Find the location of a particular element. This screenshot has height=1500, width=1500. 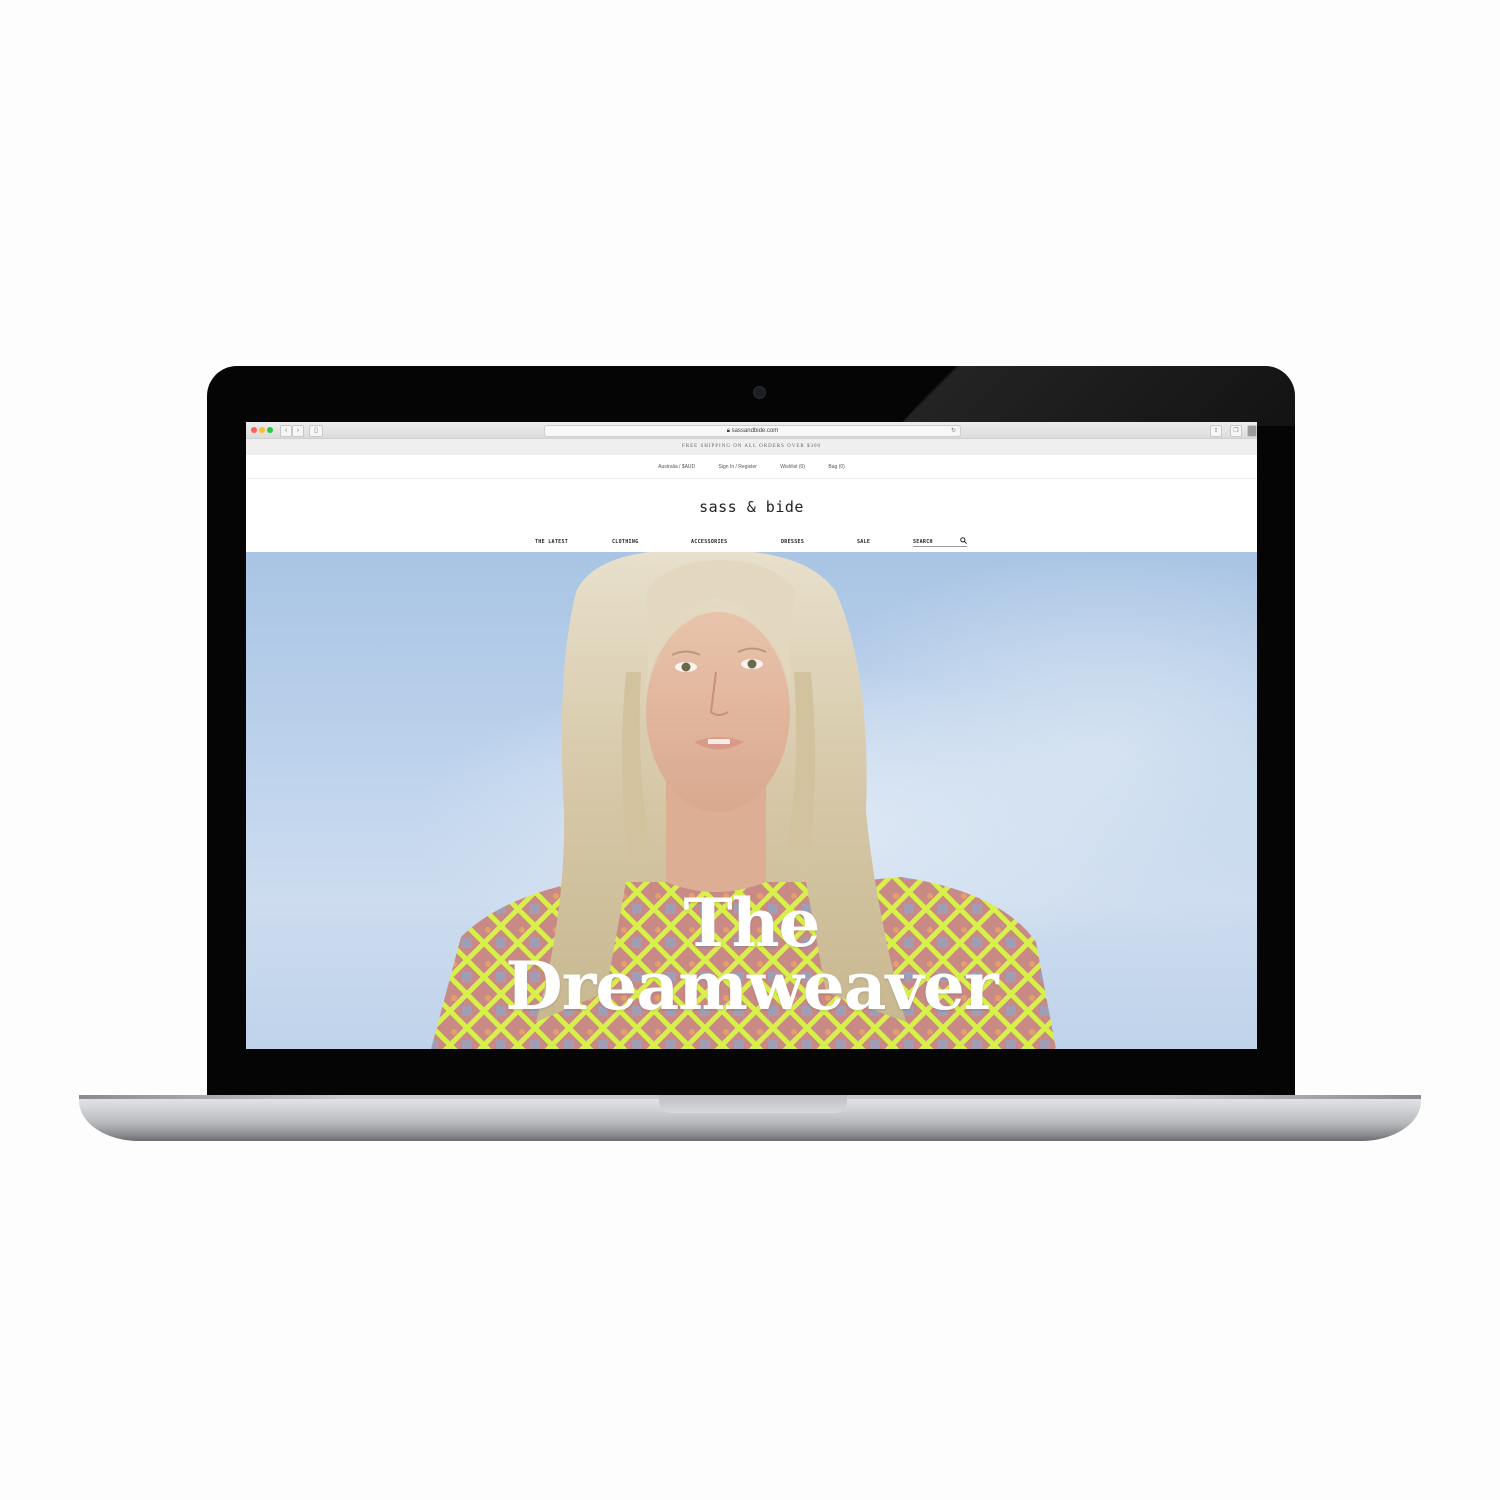

zoom-window-button is located at coordinates (270, 430).